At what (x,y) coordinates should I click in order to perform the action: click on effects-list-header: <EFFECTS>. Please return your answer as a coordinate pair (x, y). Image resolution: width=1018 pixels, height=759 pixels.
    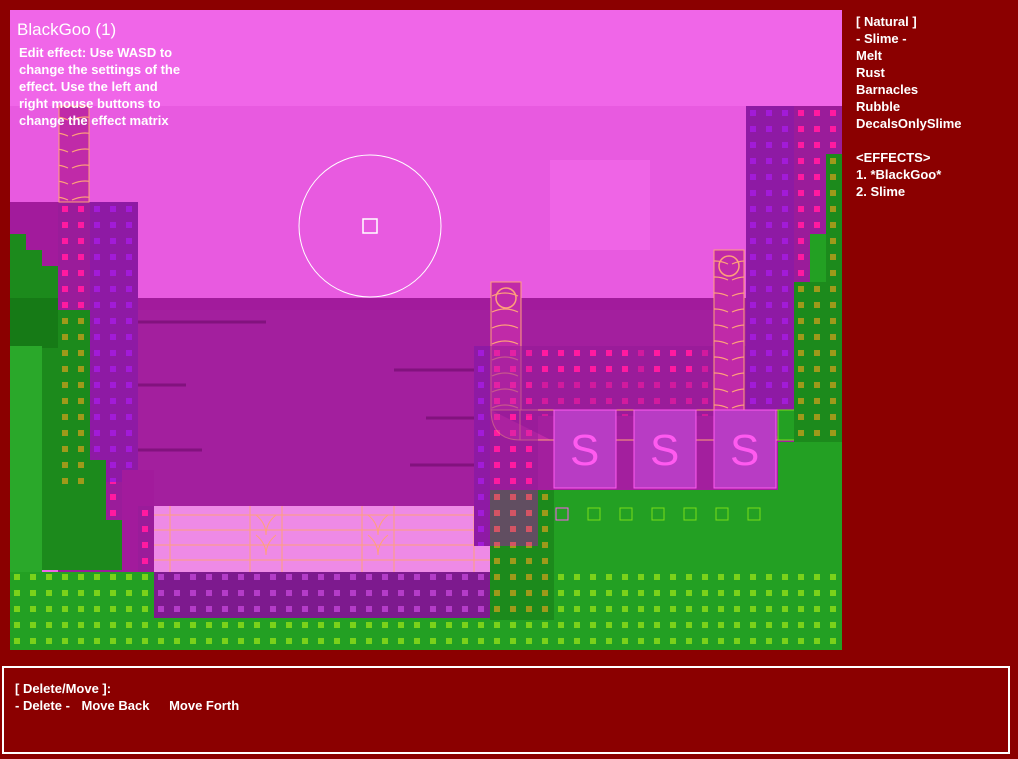
    Looking at the image, I should click on (893, 157).